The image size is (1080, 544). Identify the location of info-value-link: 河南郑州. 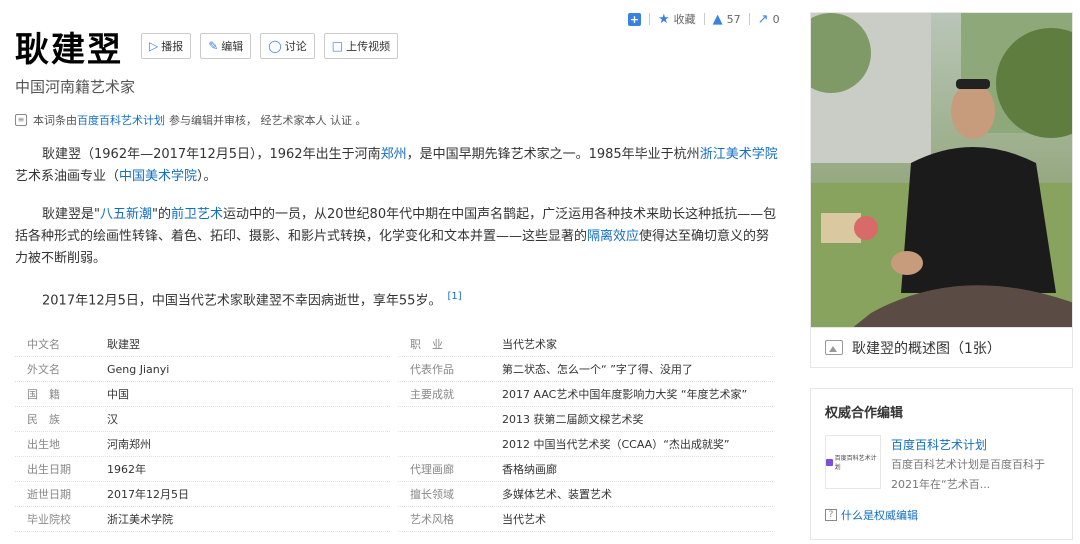
(248, 444).